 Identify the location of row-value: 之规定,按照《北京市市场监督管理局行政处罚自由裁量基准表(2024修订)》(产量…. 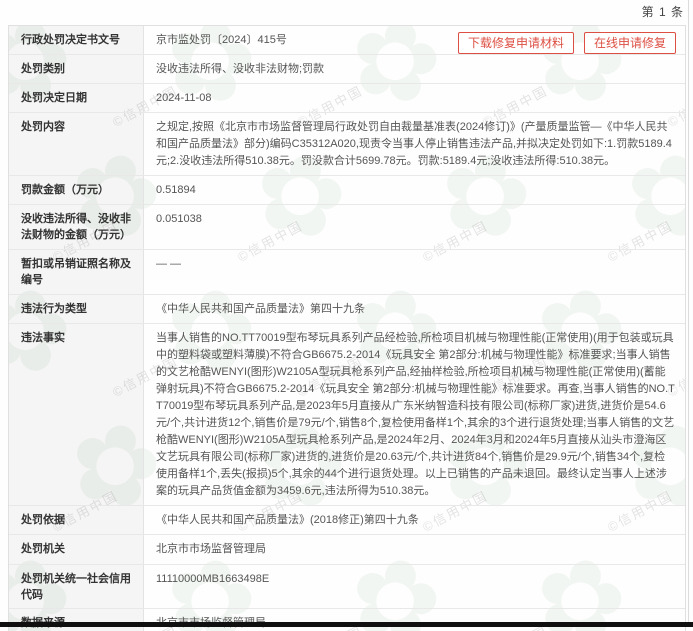
(414, 144).